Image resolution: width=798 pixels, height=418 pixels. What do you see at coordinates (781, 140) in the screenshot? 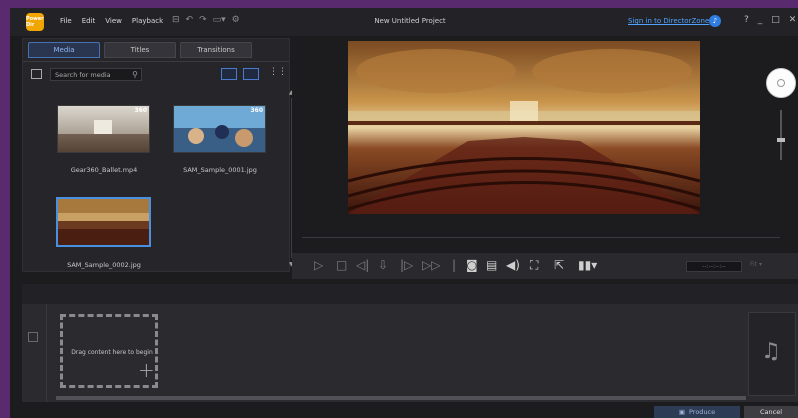
I see `zoom-slider-knob` at bounding box center [781, 140].